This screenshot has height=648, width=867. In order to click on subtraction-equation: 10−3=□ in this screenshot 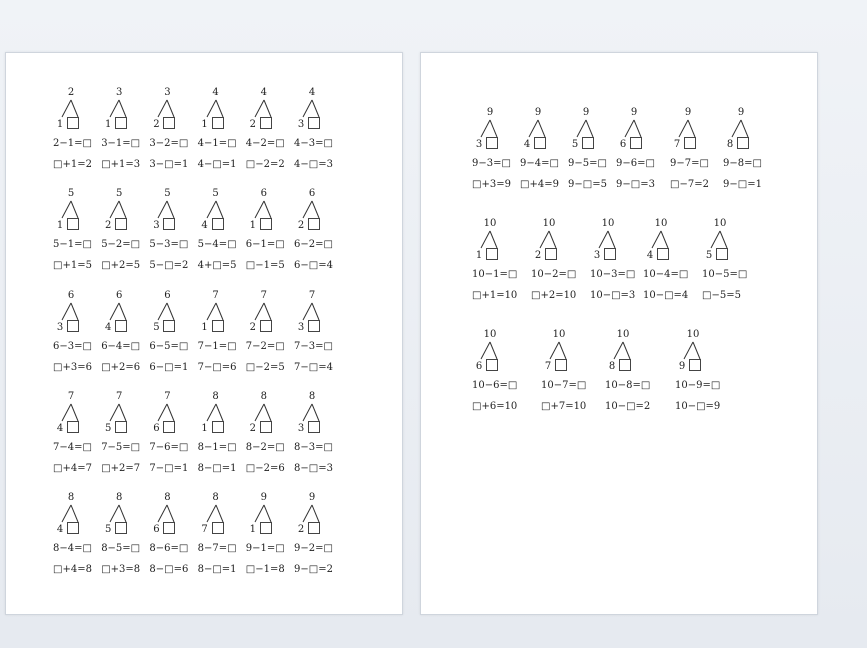, I will do `click(613, 274)`.